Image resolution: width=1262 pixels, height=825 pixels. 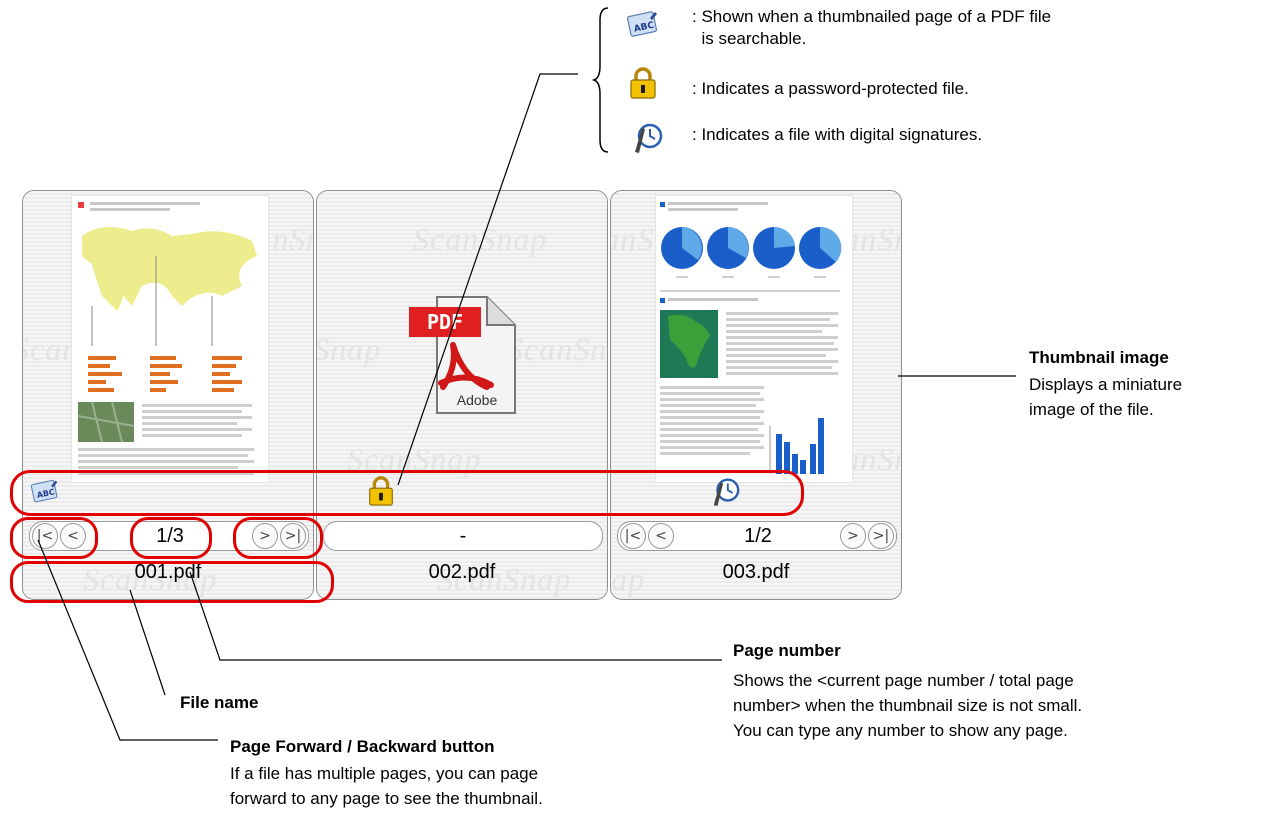 I want to click on file-name-annotation-title: File name, so click(x=219, y=702).